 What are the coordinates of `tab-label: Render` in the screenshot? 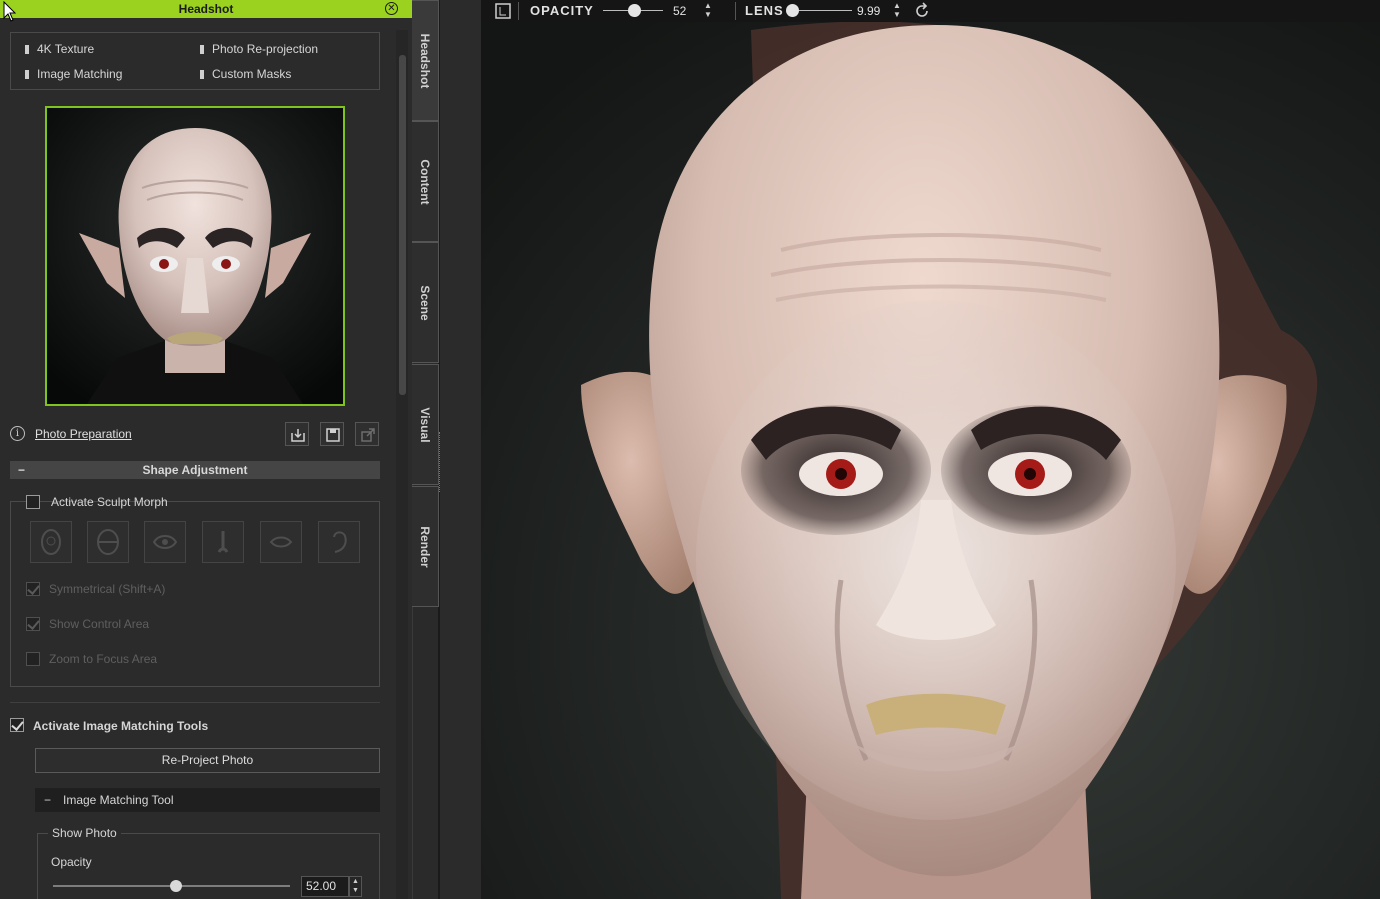 It's located at (425, 546).